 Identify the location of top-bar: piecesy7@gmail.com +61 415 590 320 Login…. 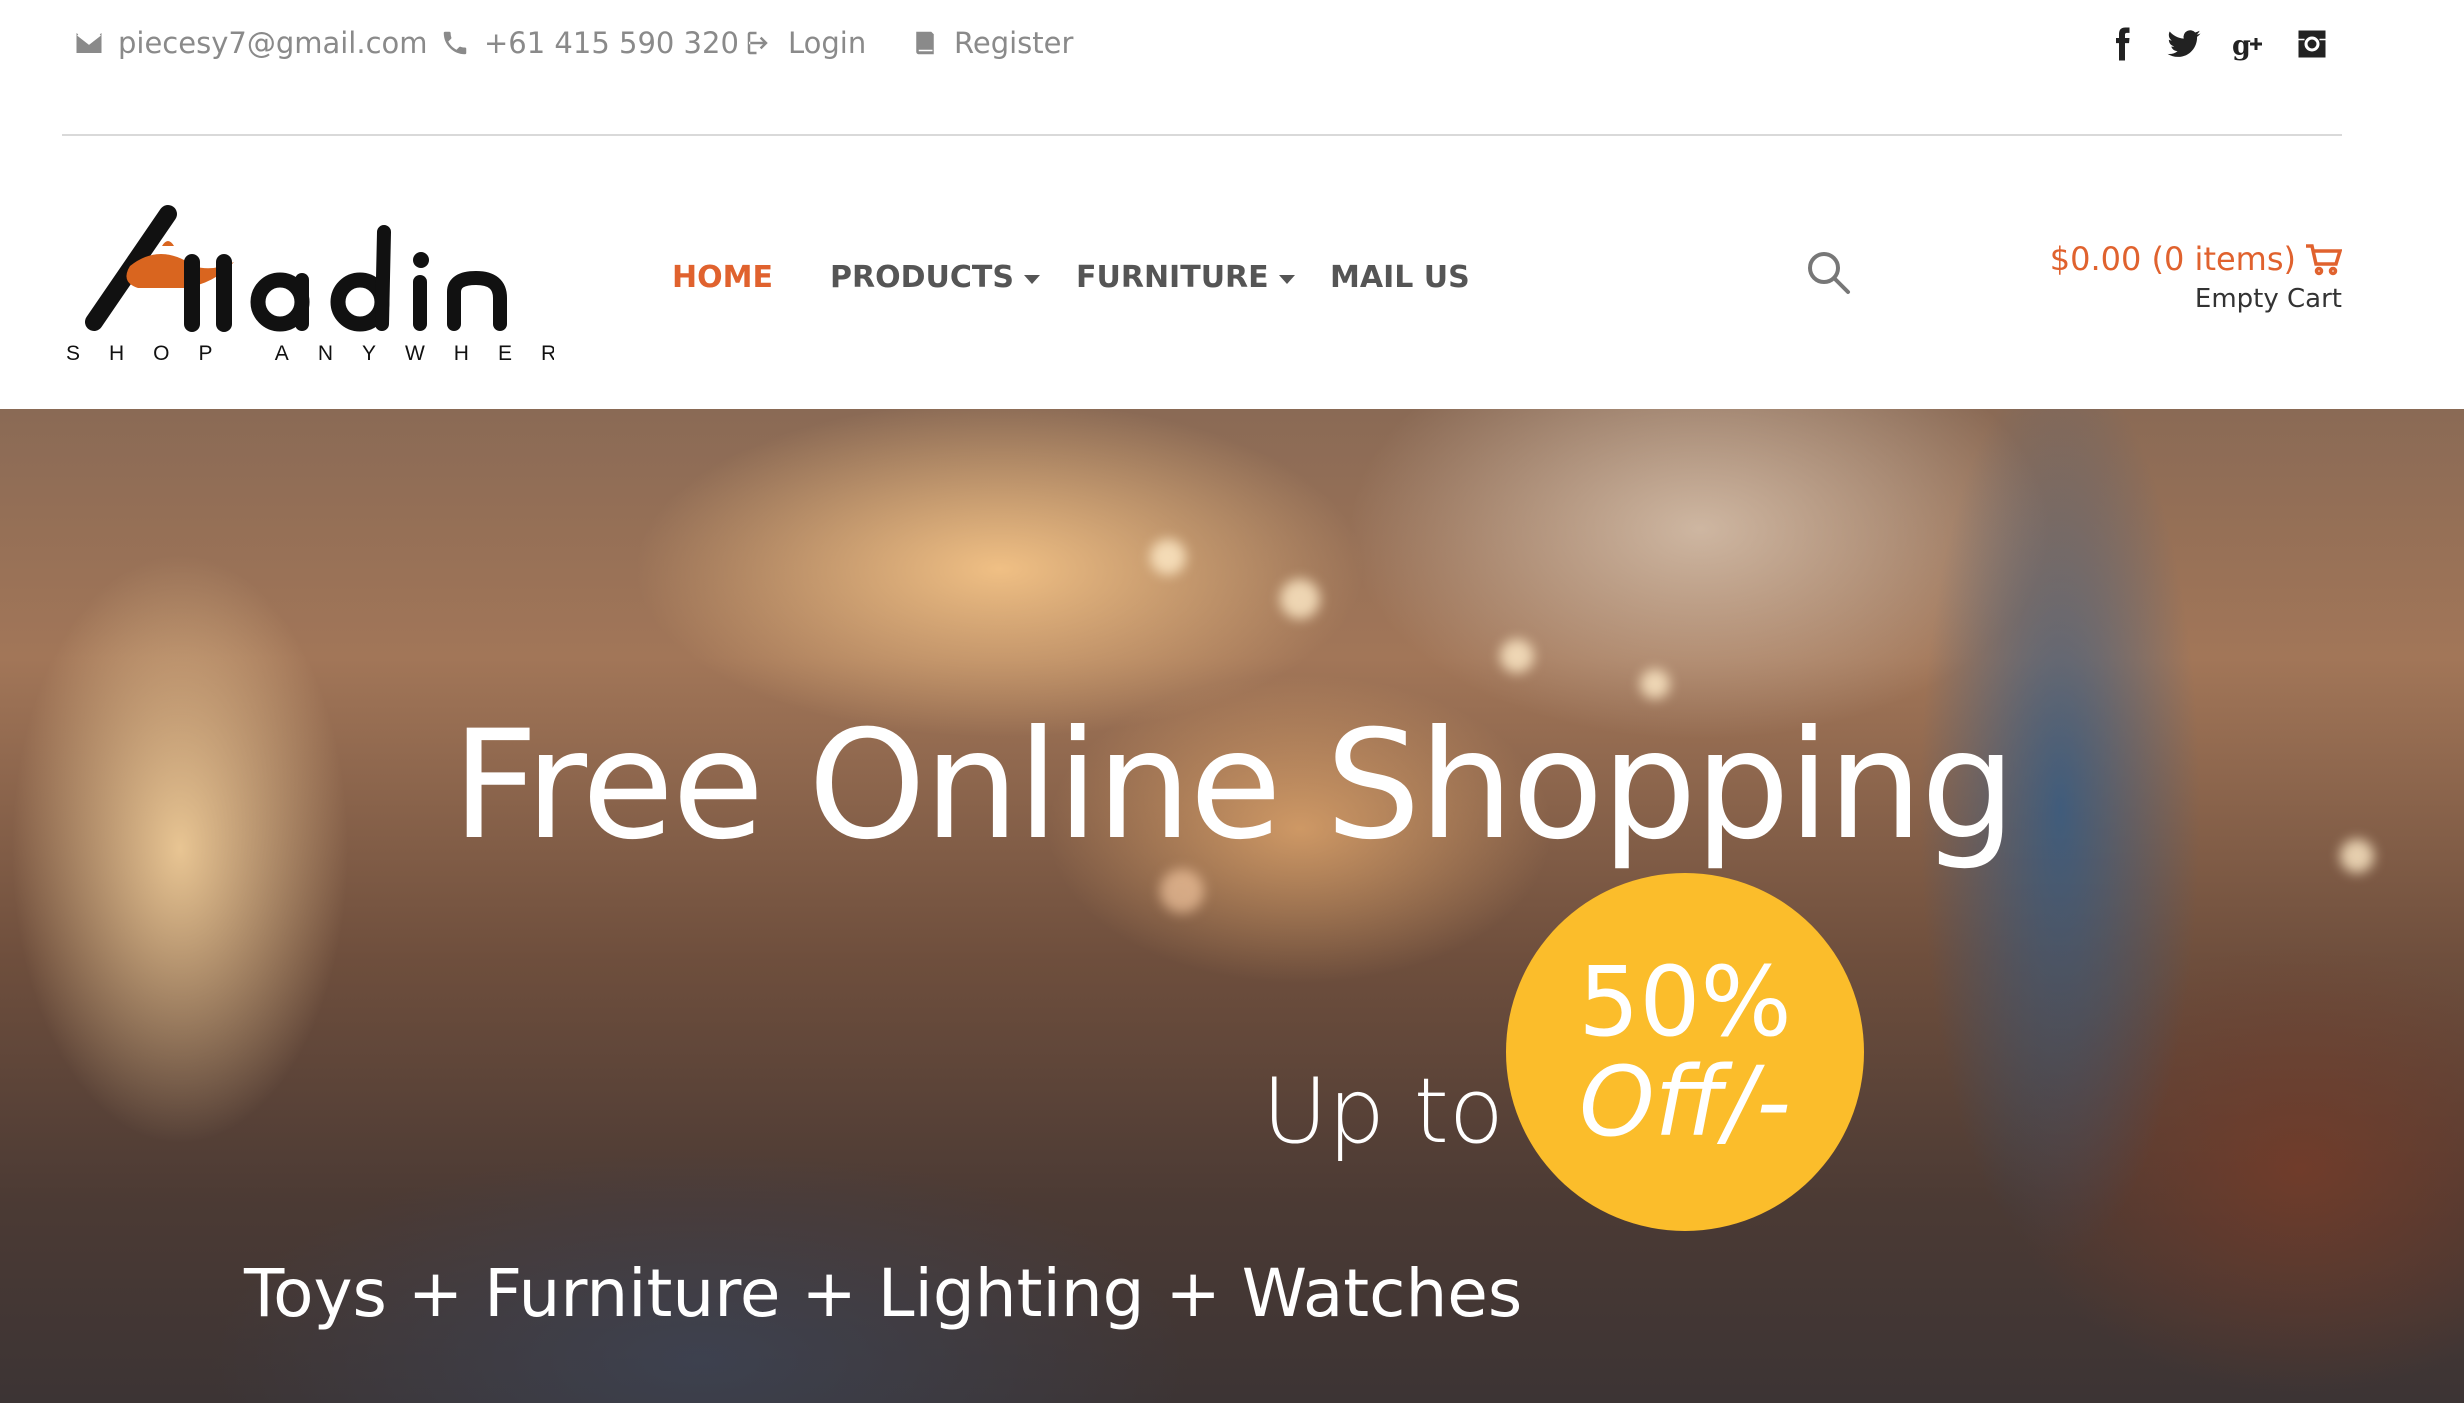
(1232, 68).